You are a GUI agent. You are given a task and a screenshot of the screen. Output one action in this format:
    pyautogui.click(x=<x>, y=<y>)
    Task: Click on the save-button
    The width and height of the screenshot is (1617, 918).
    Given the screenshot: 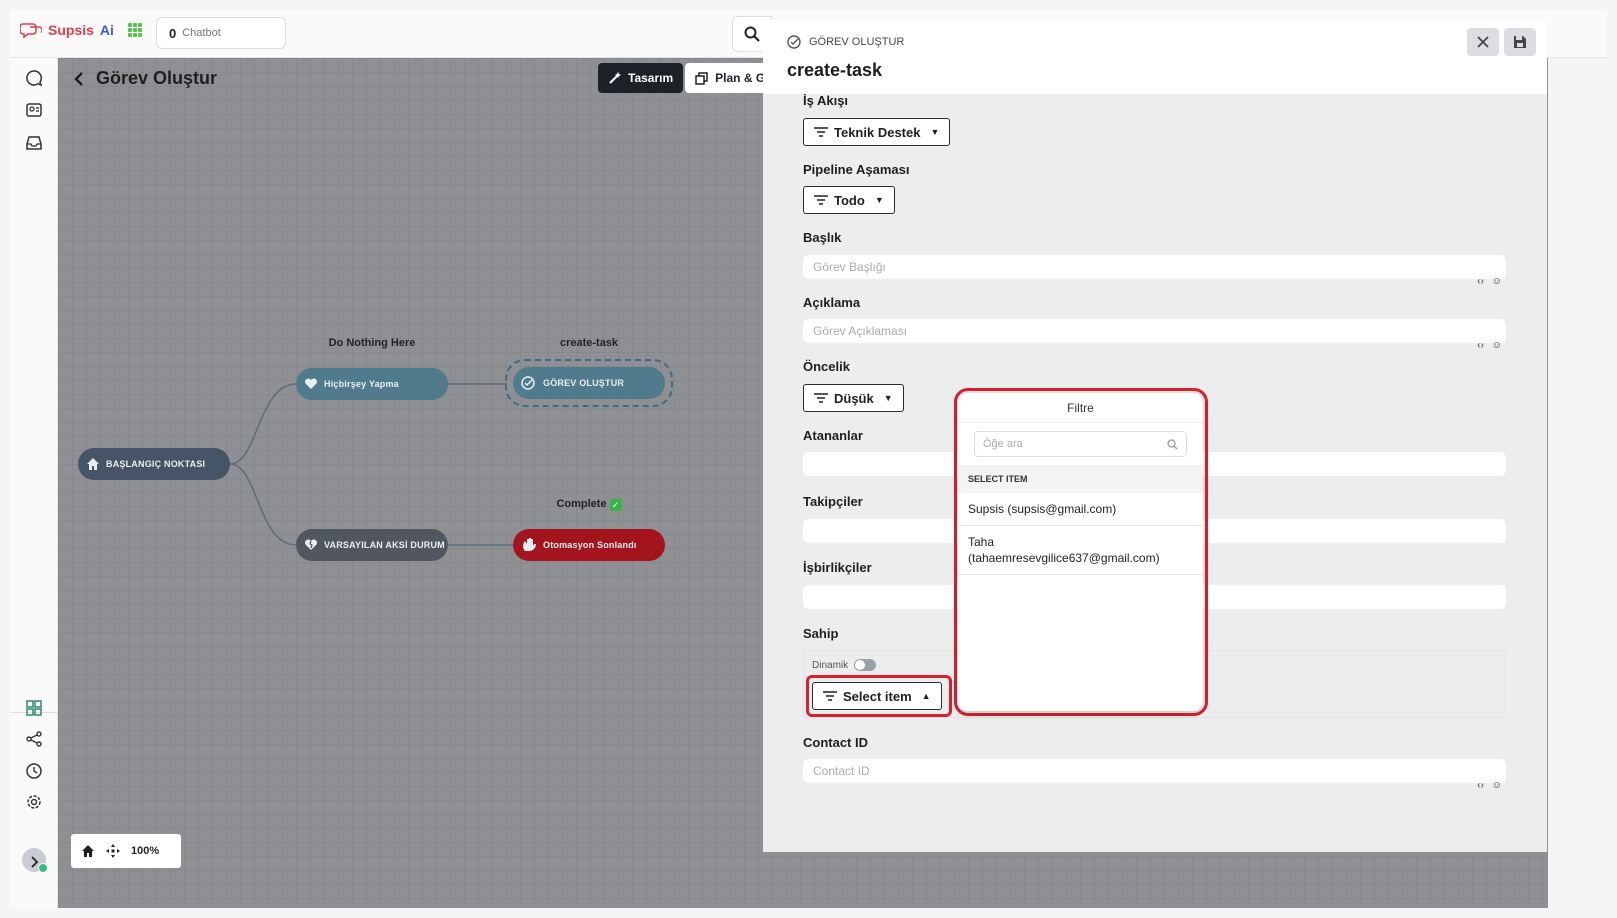 What is the action you would take?
    pyautogui.click(x=1520, y=42)
    